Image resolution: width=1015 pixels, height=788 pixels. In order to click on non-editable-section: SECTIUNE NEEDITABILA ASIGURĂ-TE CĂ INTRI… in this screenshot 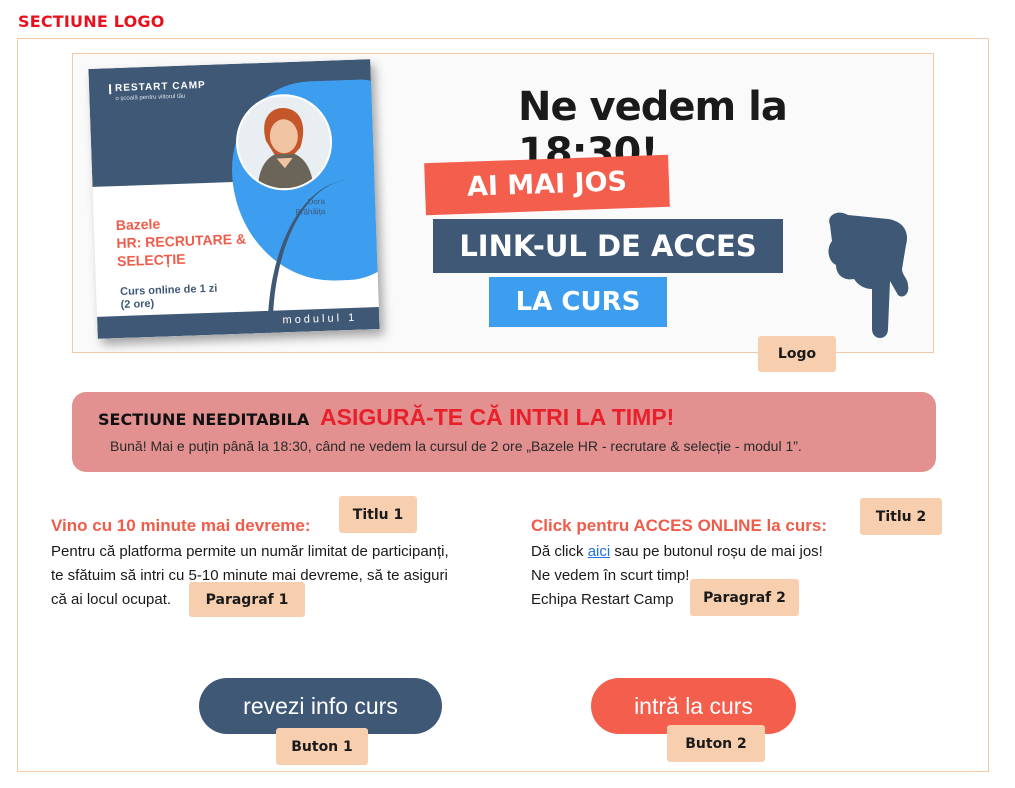, I will do `click(504, 432)`.